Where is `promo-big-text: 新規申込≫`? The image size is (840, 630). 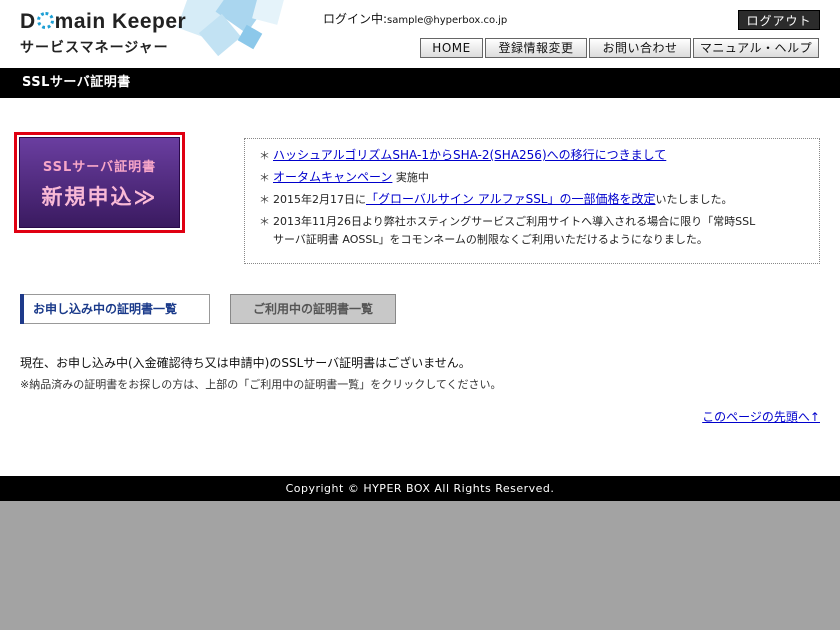 promo-big-text: 新規申込≫ is located at coordinates (99, 197).